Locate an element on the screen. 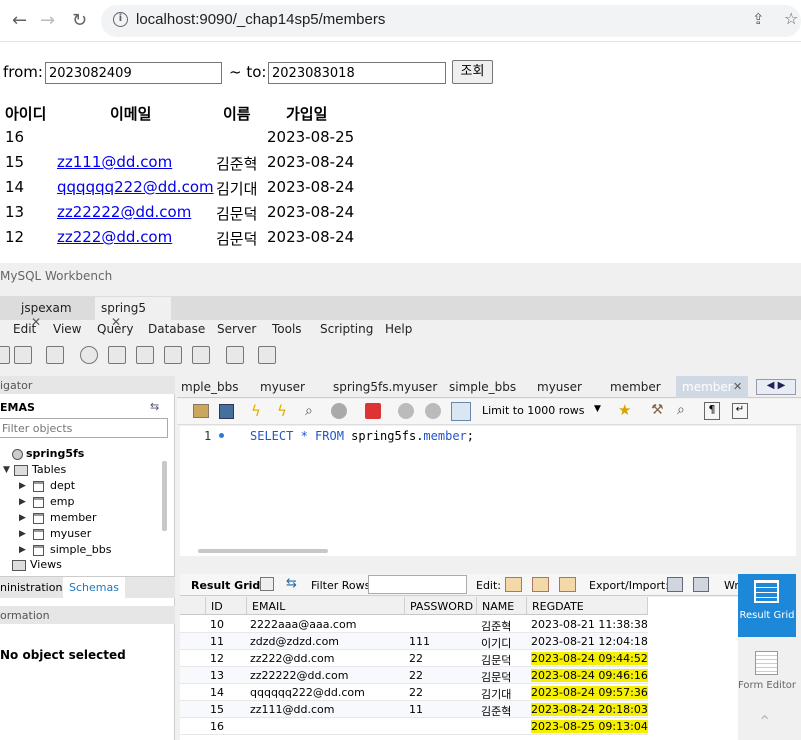 This screenshot has height=740, width=801. menu-query: Query is located at coordinates (115, 329).